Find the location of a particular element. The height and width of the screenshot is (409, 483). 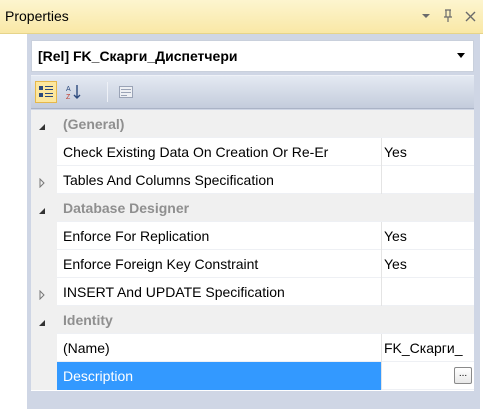

category-general: (General) is located at coordinates (252, 124).